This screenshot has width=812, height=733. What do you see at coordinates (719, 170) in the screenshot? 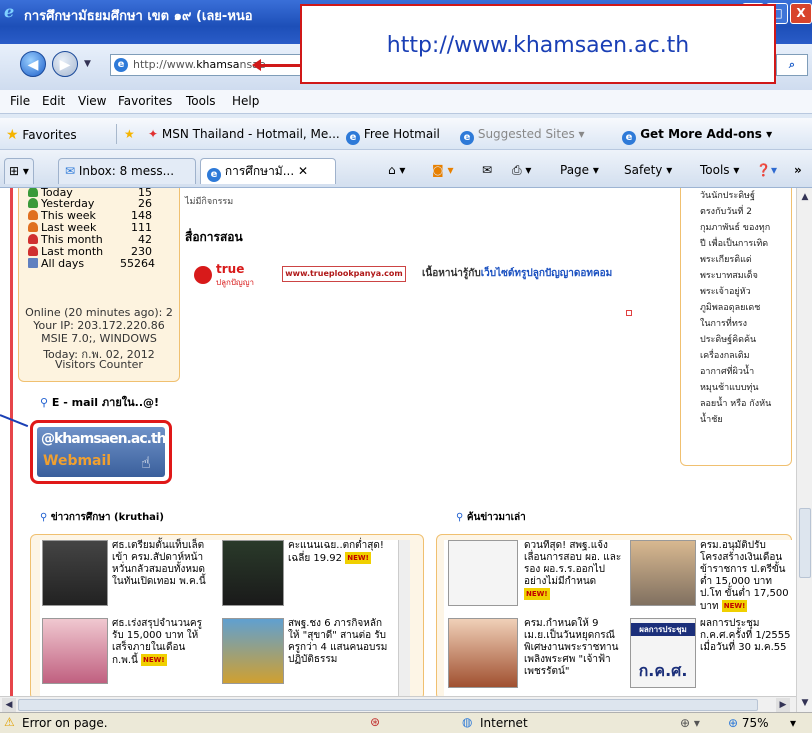
I see `tools-menu: Tools ▾` at bounding box center [719, 170].